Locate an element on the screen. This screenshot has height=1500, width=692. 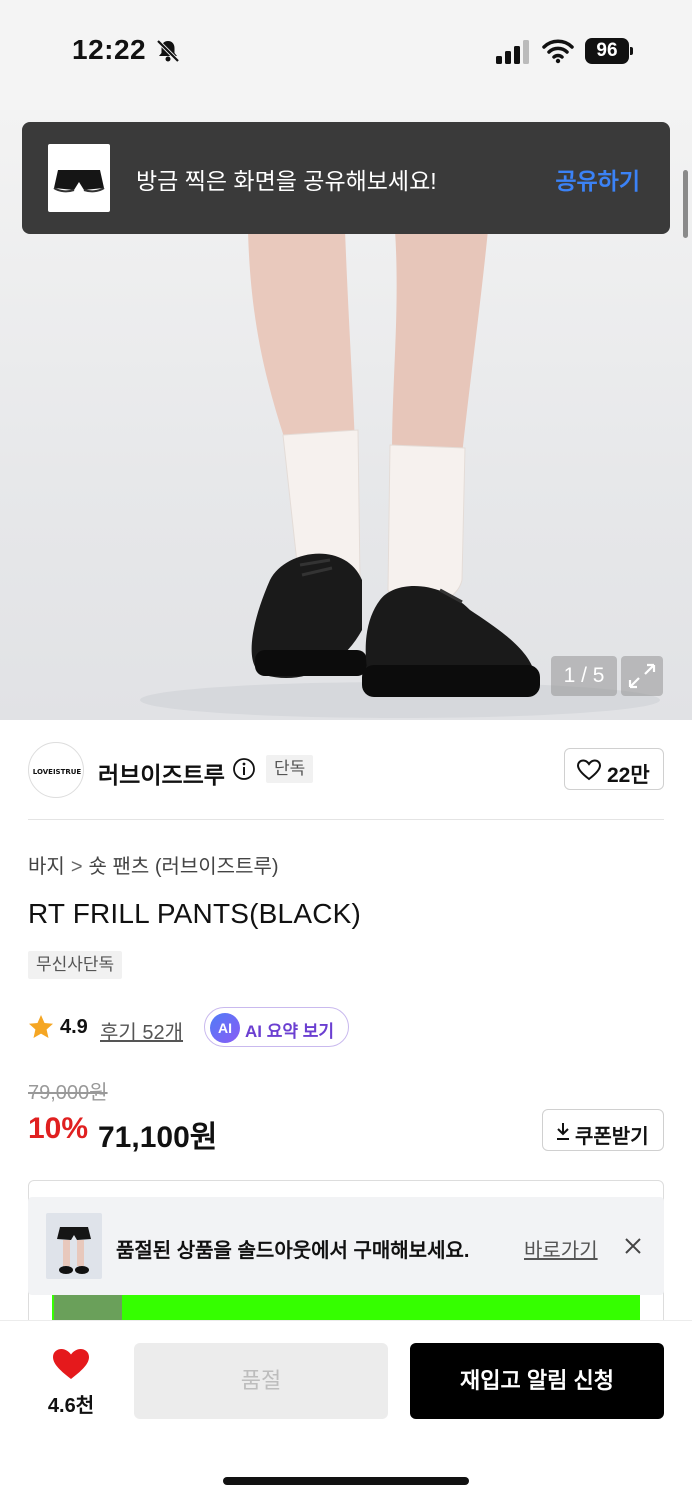
share-button: 공유하기 is located at coordinates (597, 179).